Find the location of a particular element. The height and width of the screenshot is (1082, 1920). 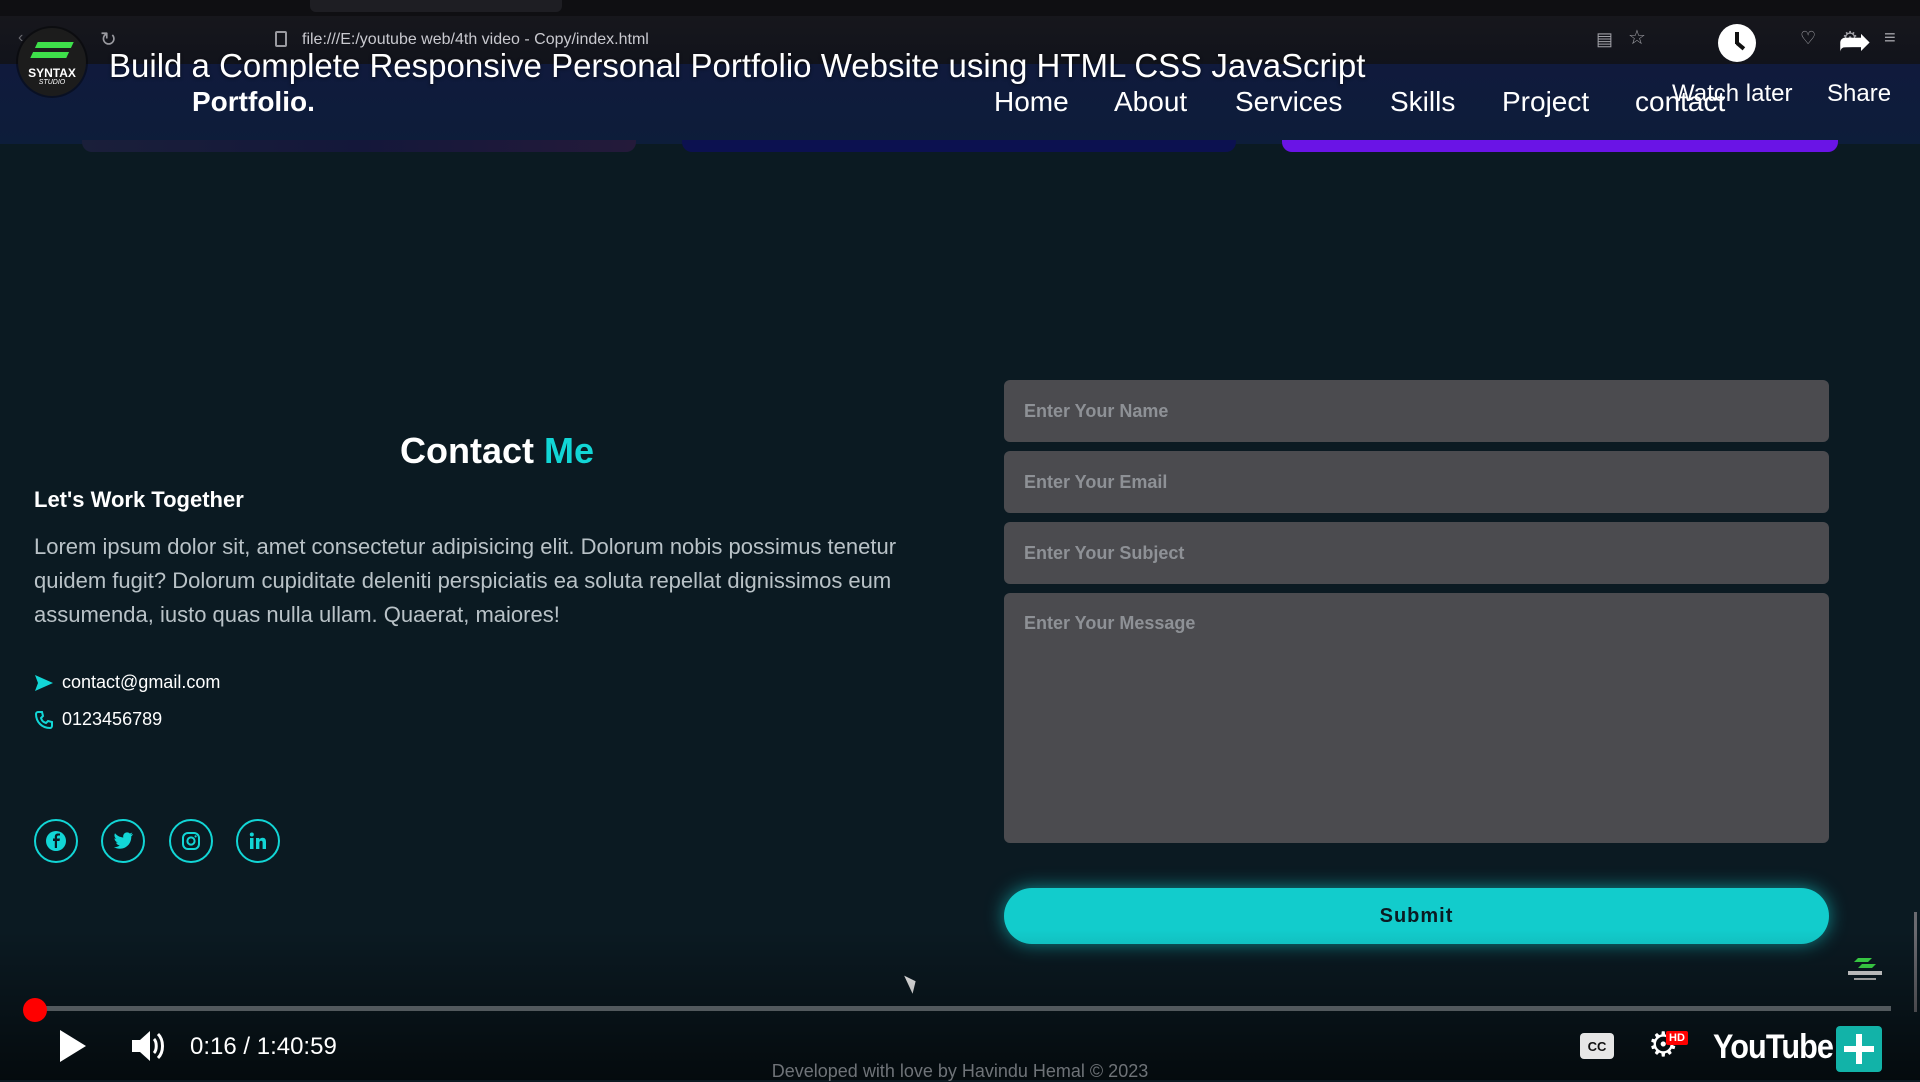

phone-icon is located at coordinates (43, 719).